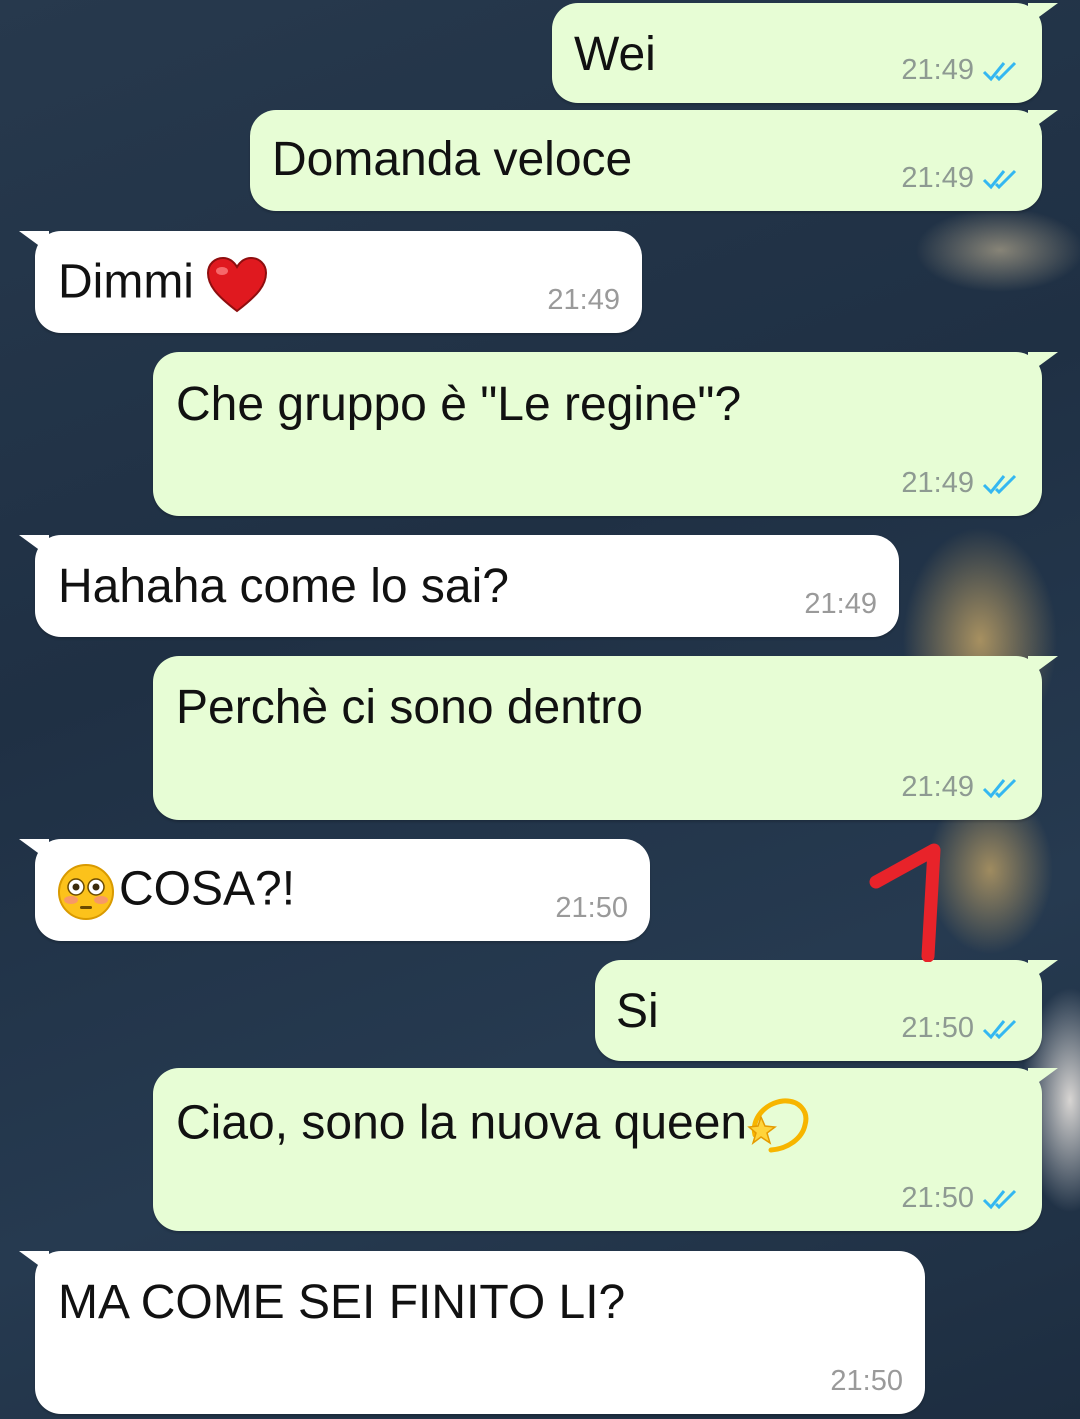 The height and width of the screenshot is (1419, 1080). I want to click on message-bubble-incoming: Hahaha come lo sai? 21:49, so click(459, 586).